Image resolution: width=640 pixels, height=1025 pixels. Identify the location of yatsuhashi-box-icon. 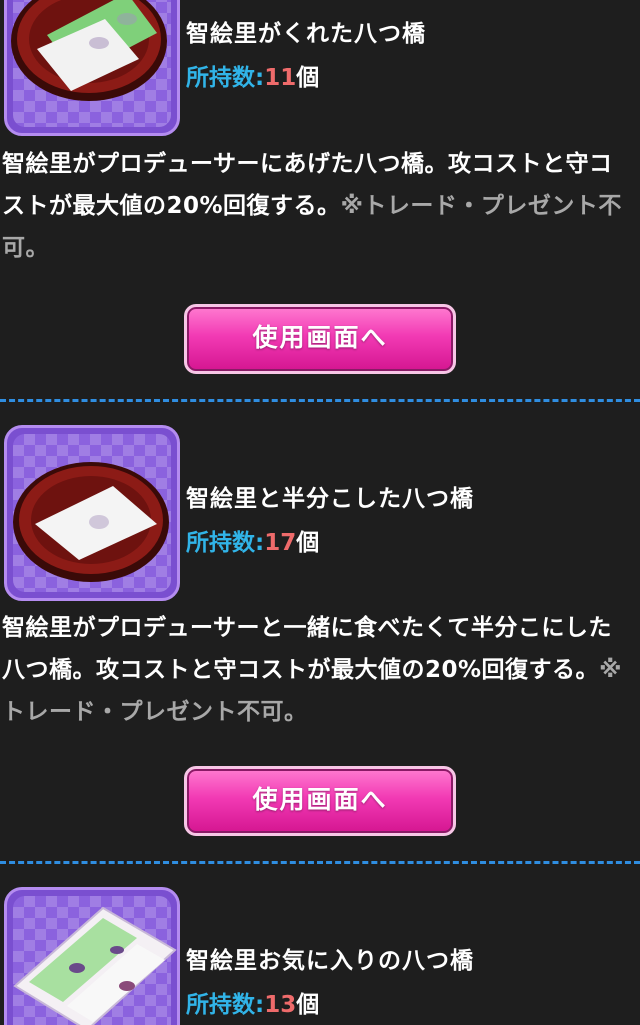
(95, 965).